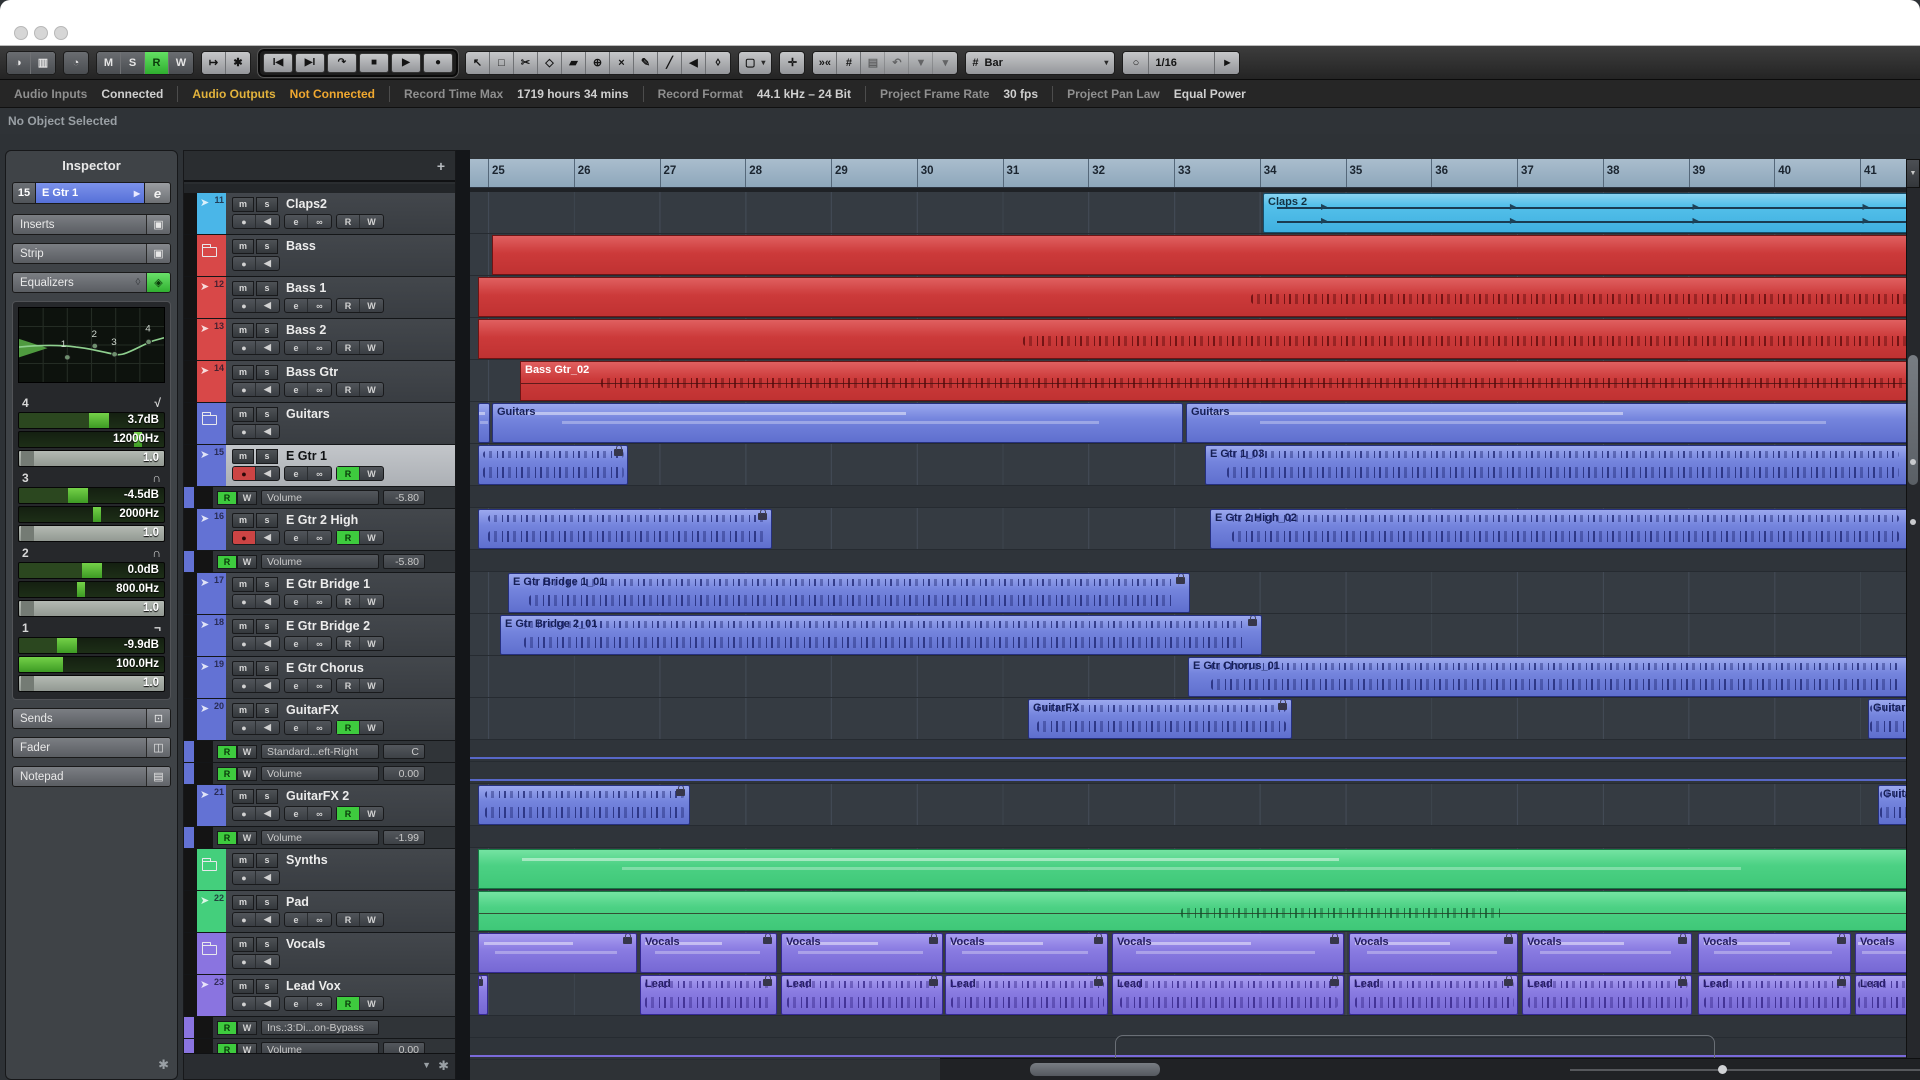 The width and height of the screenshot is (1920, 1080). I want to click on audio-track-row-claps2: ➤ 11 m s Claps2 ● ◀ e ∞ R W, so click(319, 214).